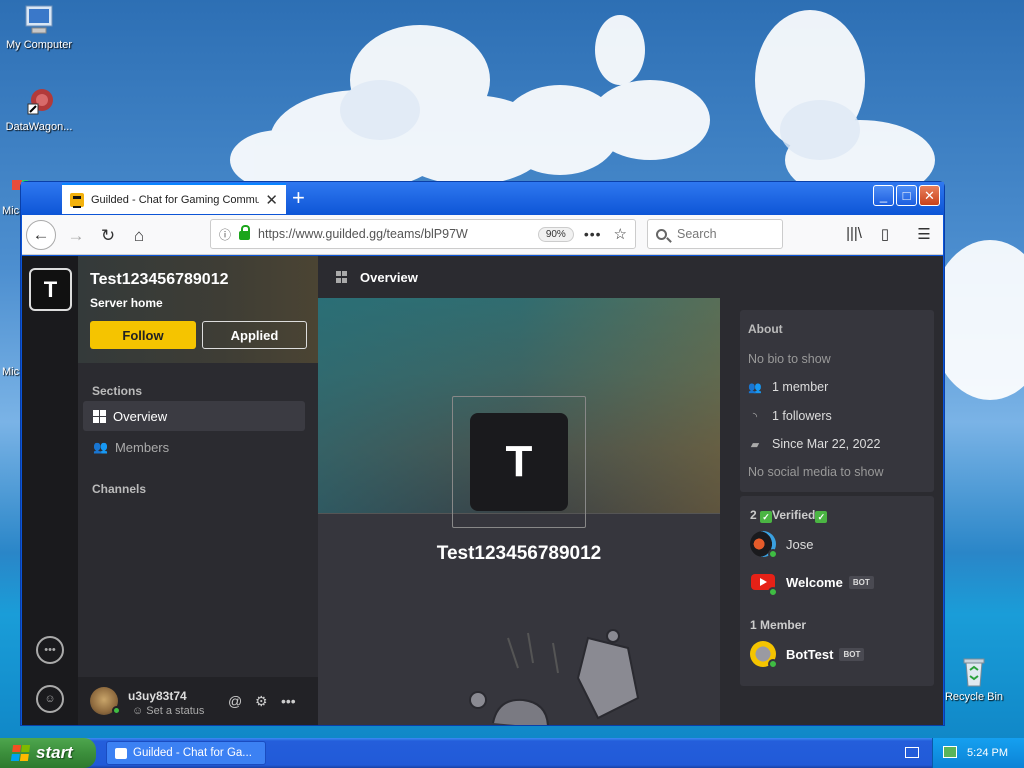  Describe the element at coordinates (929, 195) in the screenshot. I see `close-window-button: ✕` at that location.